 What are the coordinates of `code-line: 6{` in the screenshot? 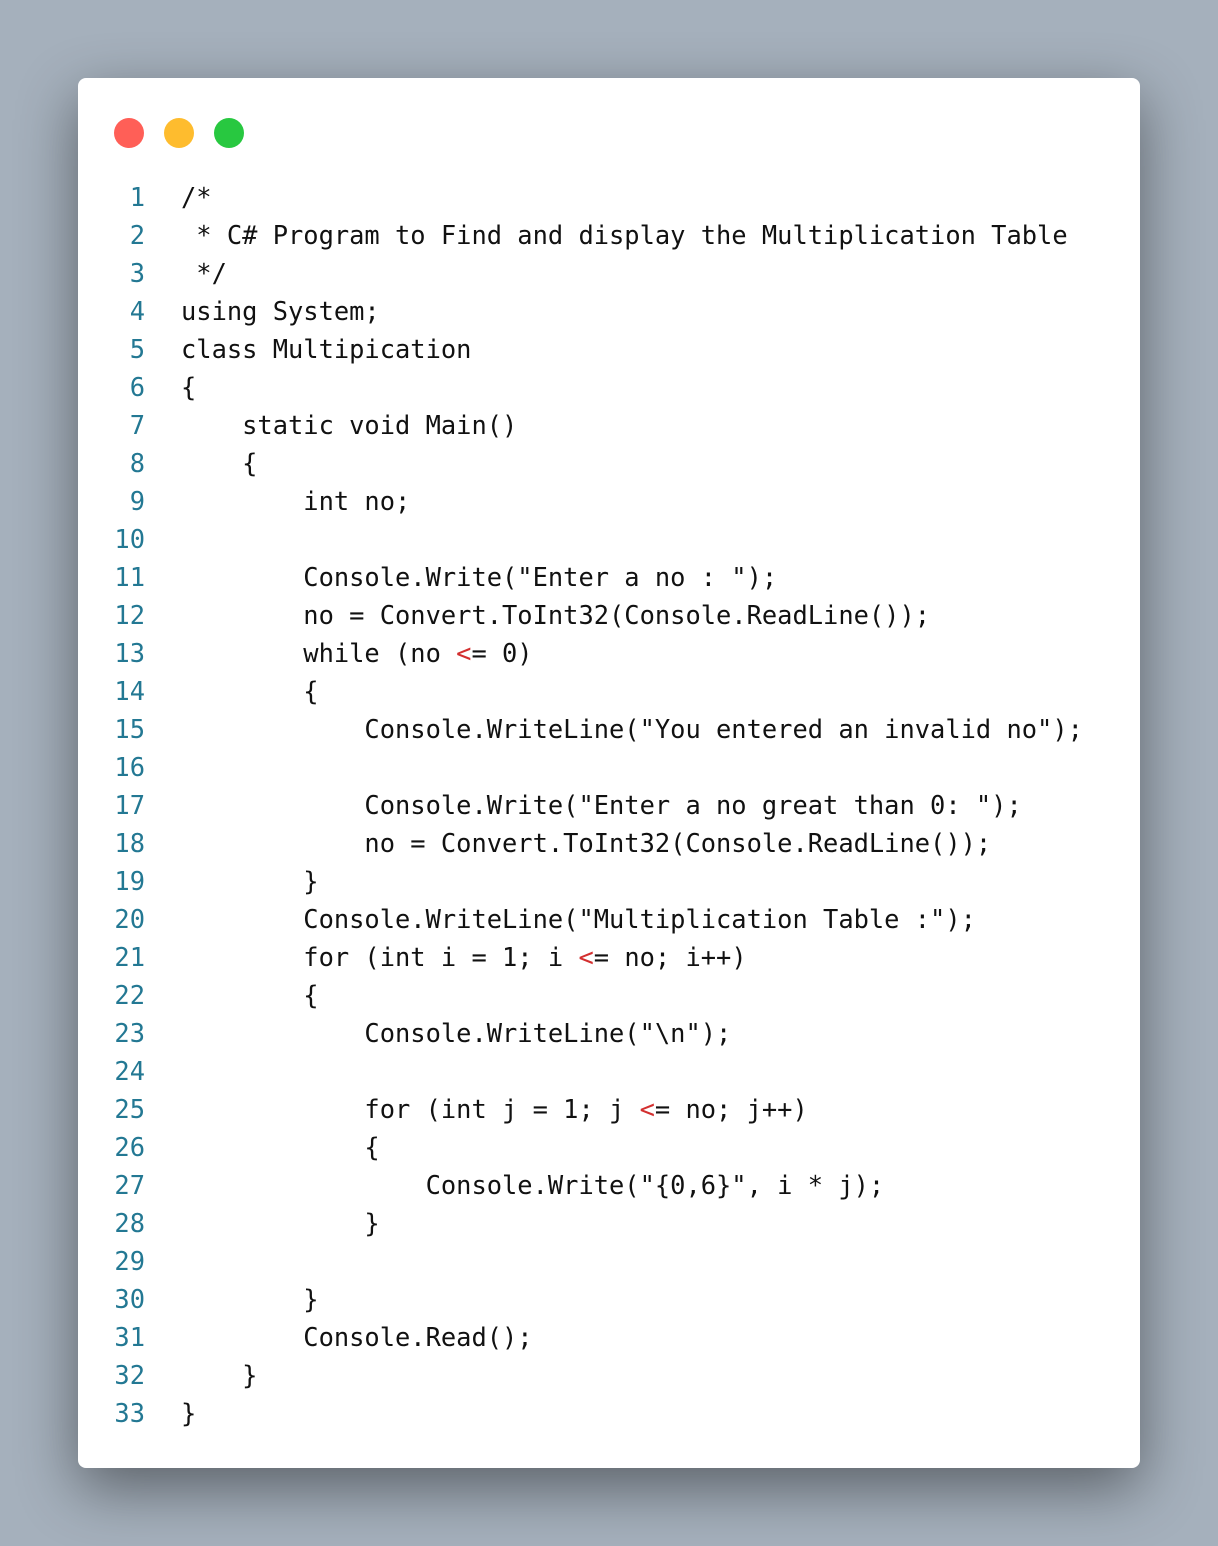 It's located at (609, 387).